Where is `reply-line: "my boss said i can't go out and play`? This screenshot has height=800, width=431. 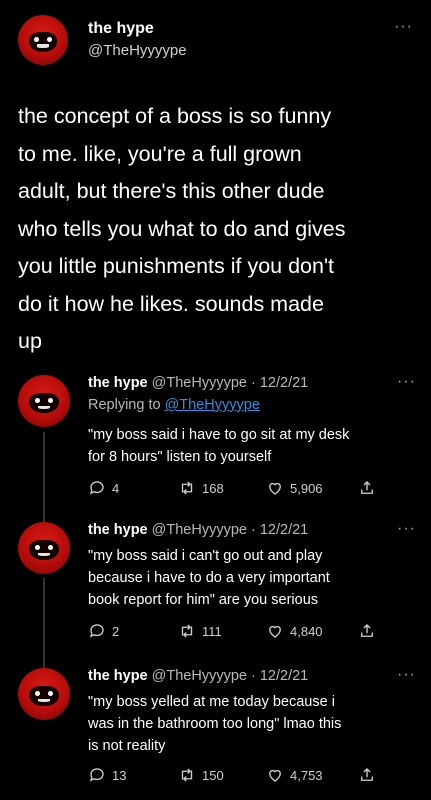
reply-line: "my boss said i can't go out and play is located at coordinates (205, 556).